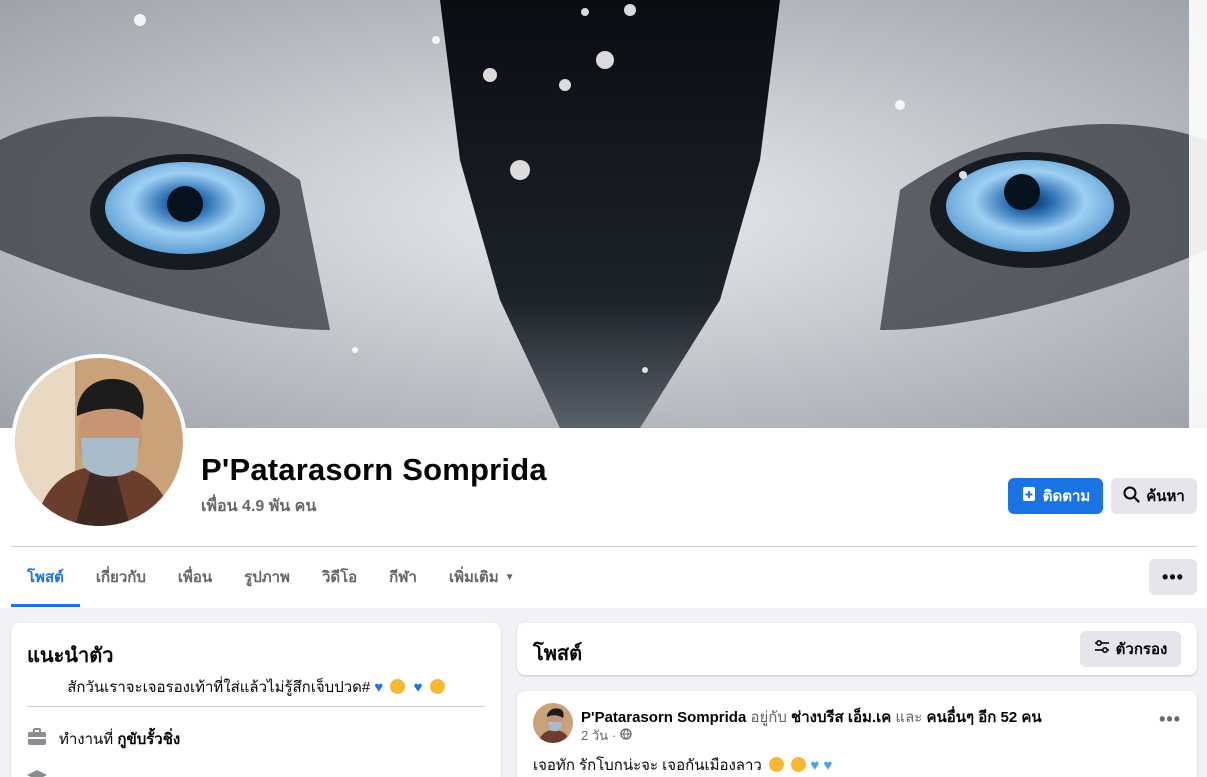  What do you see at coordinates (1141, 649) in the screenshot?
I see `filter-button-label: ตัวกรอง` at bounding box center [1141, 649].